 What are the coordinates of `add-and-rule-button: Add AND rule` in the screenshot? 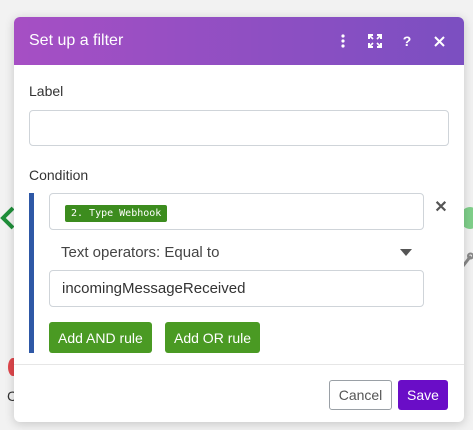 It's located at (100, 337).